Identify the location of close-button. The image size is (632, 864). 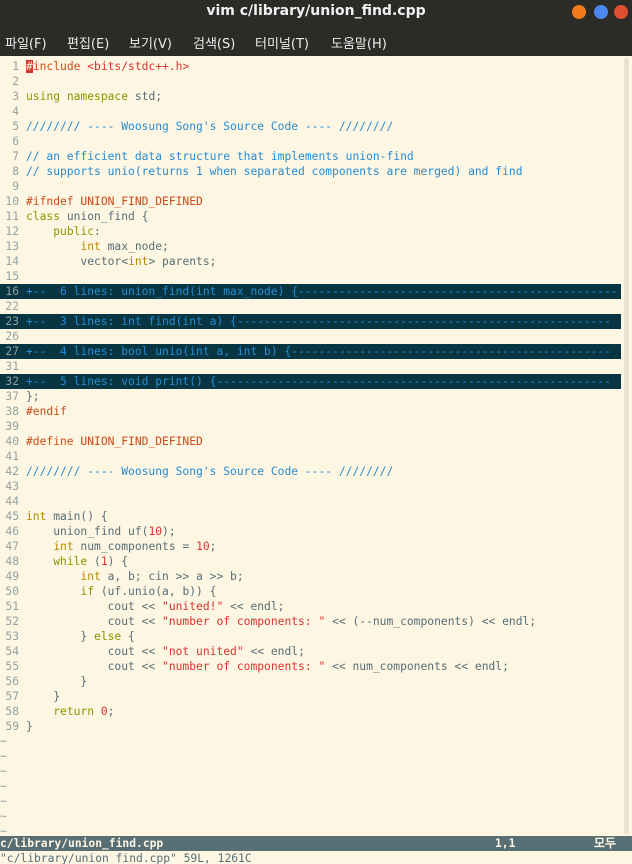
(621, 12).